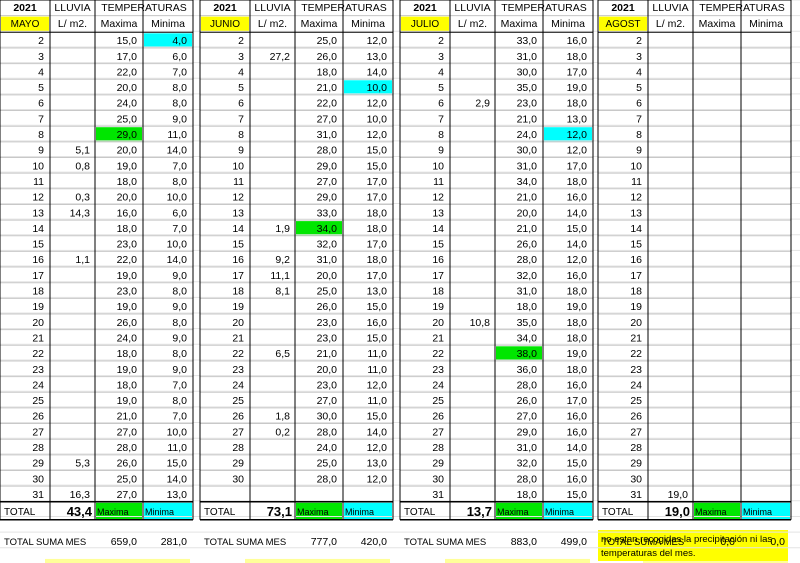 The width and height of the screenshot is (800, 563). What do you see at coordinates (41, 41) in the screenshot?
I see `day-cell: 2` at bounding box center [41, 41].